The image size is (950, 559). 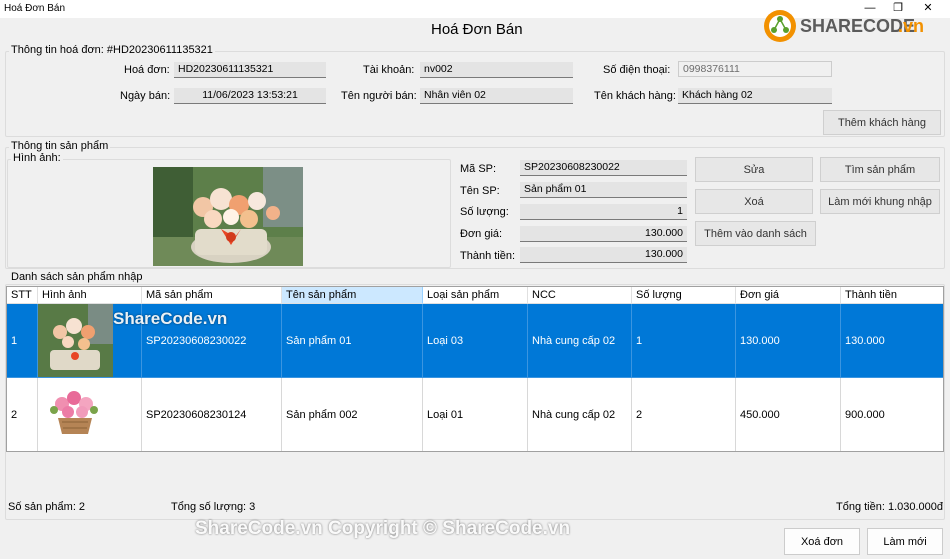 I want to click on them-khach-hang-button: Thêm khách hàng, so click(x=882, y=122).